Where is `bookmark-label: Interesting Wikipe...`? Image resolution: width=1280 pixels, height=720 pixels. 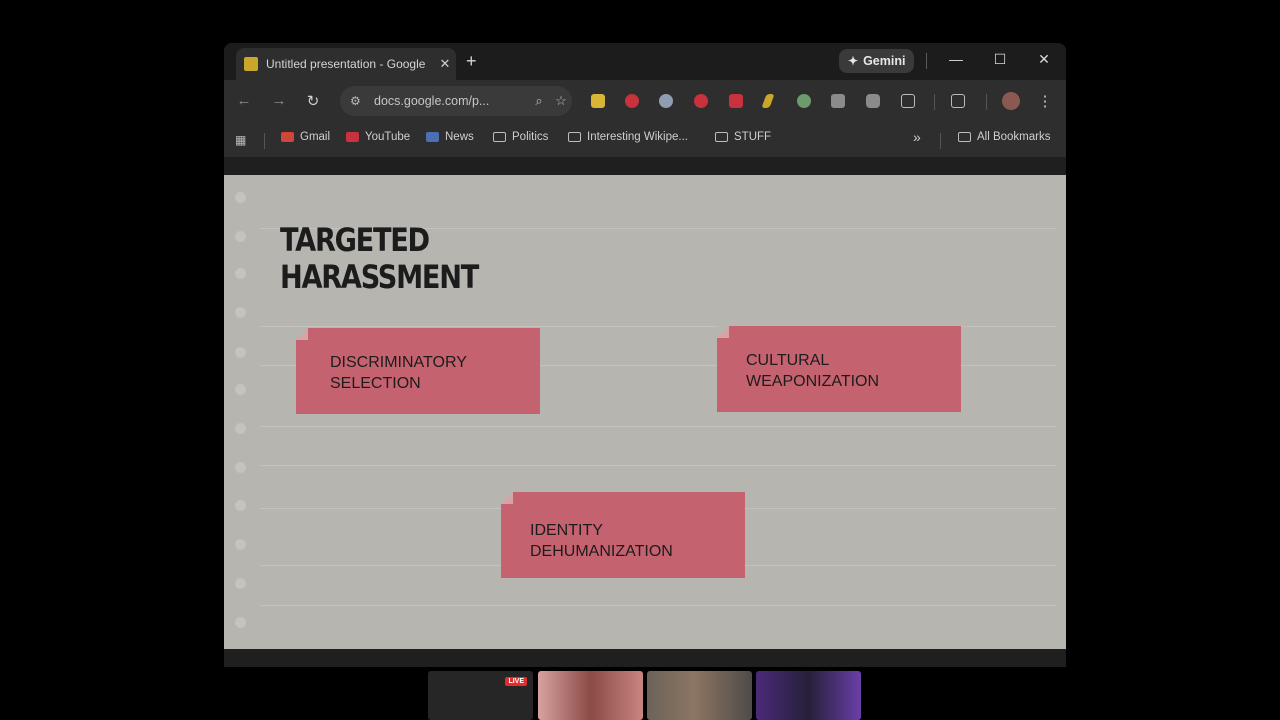
bookmark-label: Interesting Wikipe... is located at coordinates (637, 137).